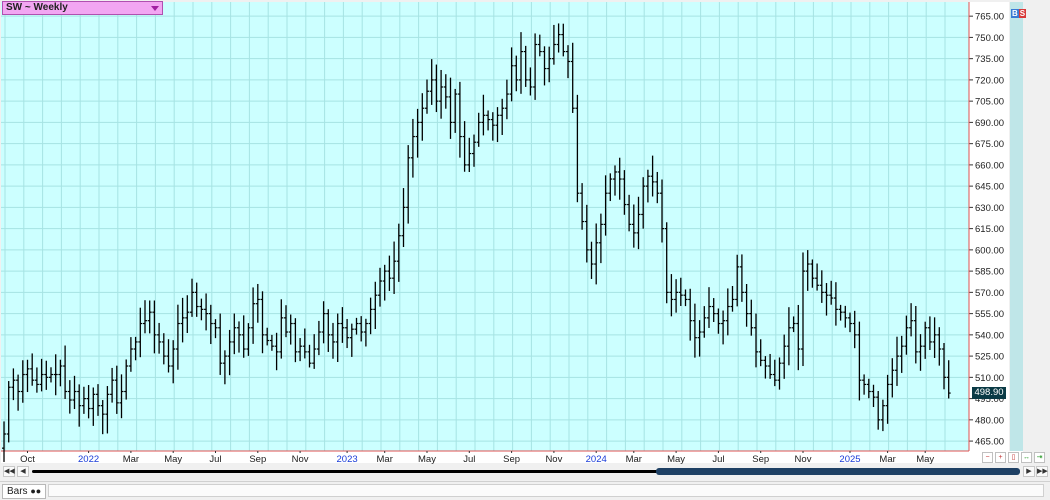 Image resolution: width=1050 pixels, height=500 pixels. What do you see at coordinates (1039, 457) in the screenshot?
I see `scroll-end-icon: ⇥` at bounding box center [1039, 457].